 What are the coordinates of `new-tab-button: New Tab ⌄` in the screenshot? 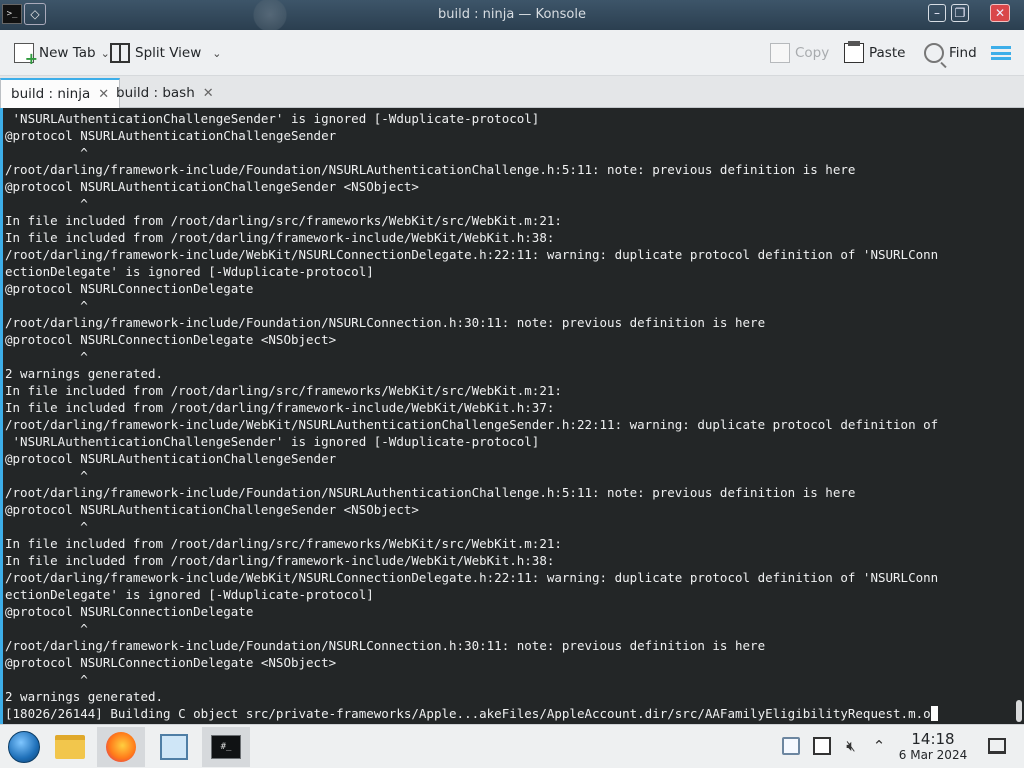 It's located at (62, 54).